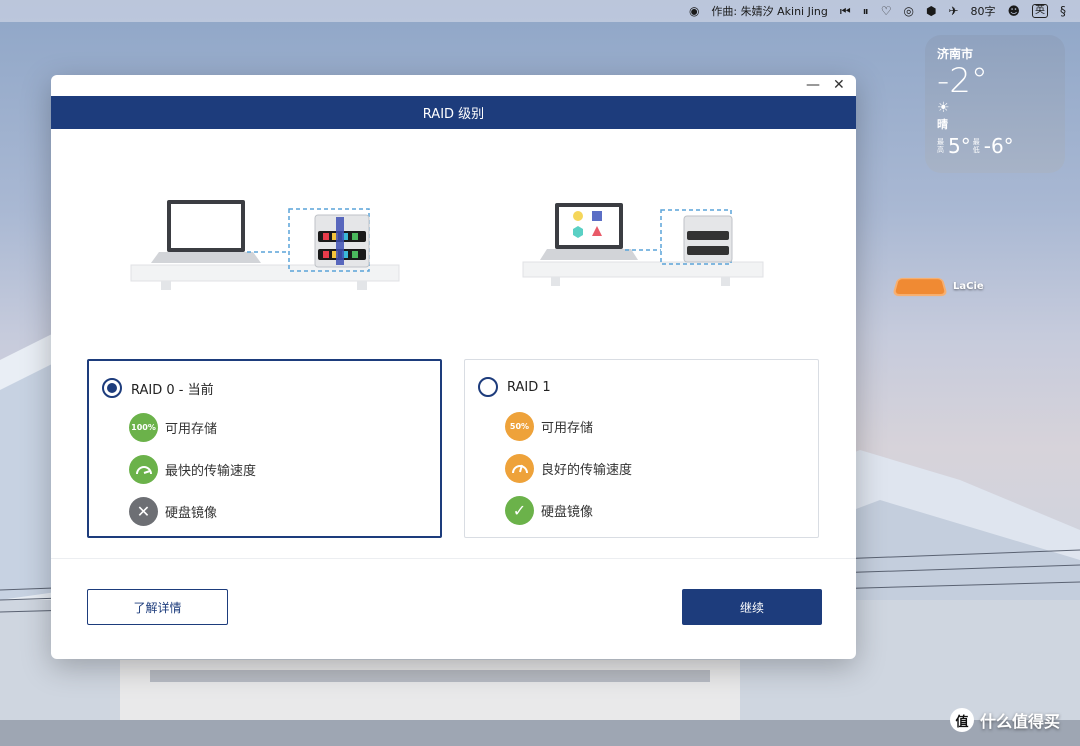  Describe the element at coordinates (976, 146) in the screenshot. I see `low-label: 最低` at that location.